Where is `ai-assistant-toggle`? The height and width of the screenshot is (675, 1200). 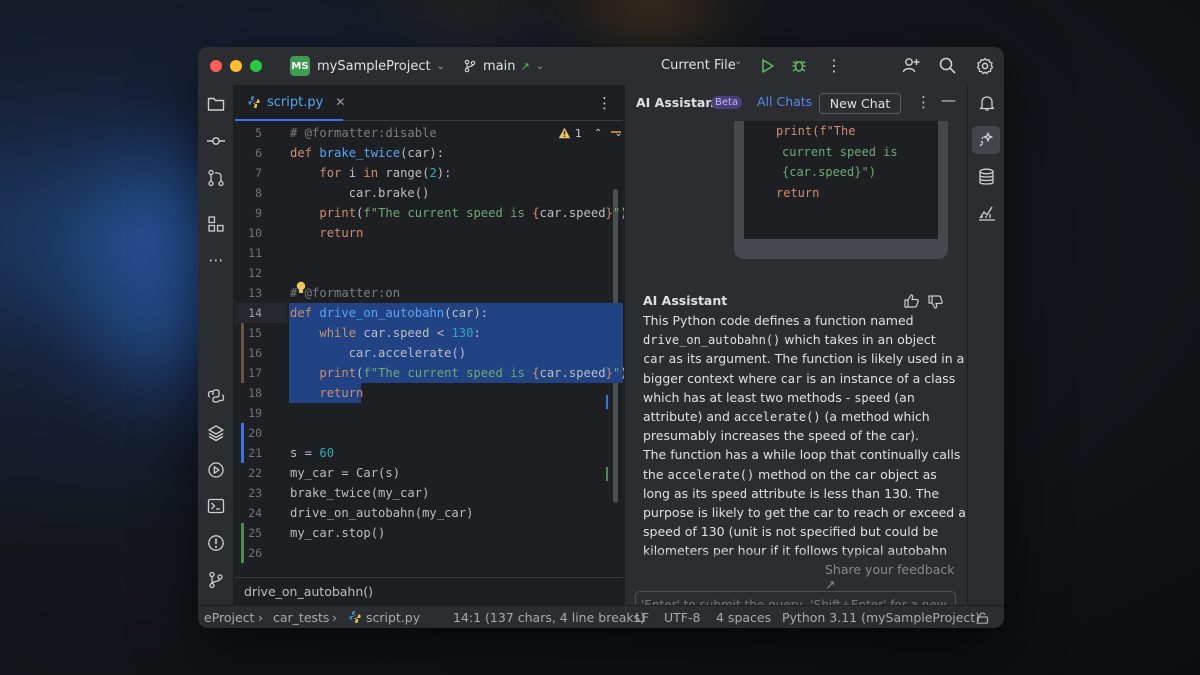 ai-assistant-toggle is located at coordinates (986, 140).